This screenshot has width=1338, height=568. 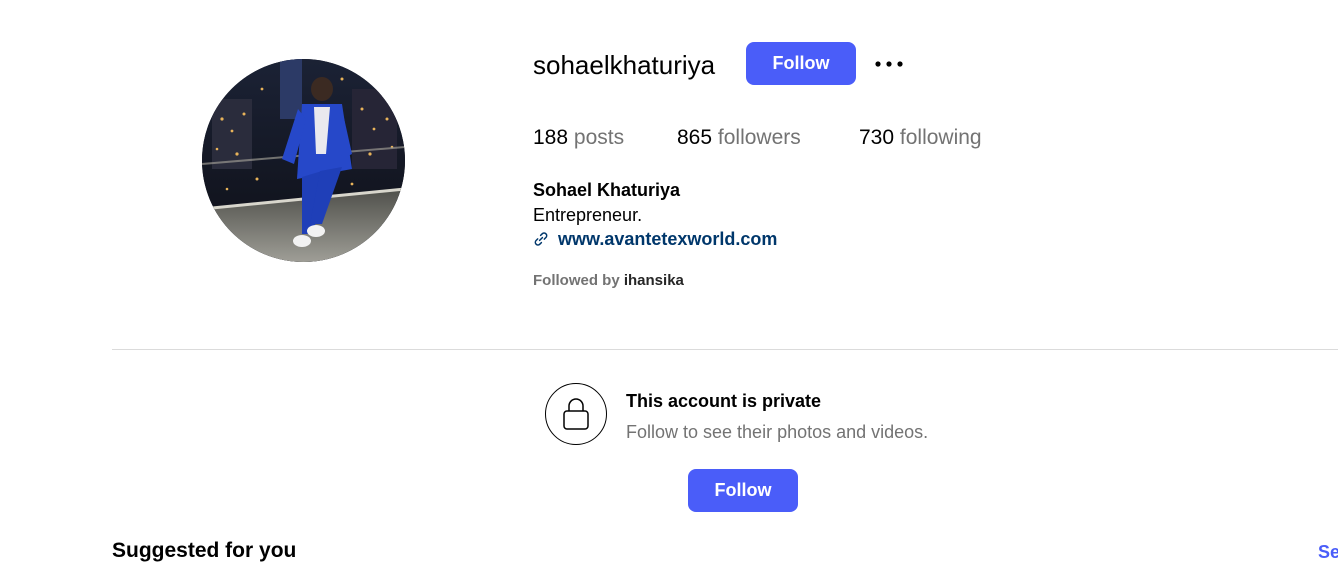 I want to click on followed-by: Followed by ihansika, so click(x=608, y=281).